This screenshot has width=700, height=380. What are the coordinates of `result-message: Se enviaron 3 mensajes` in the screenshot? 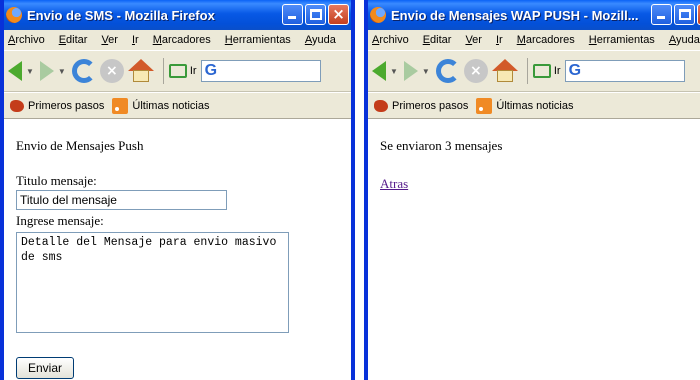 It's located at (441, 145).